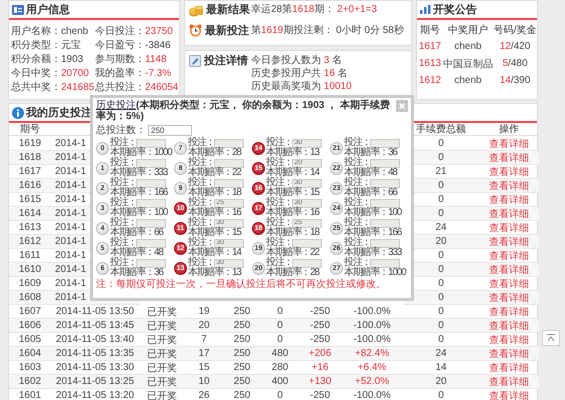  What do you see at coordinates (18, 112) in the screenshot?
I see `info-icon` at bounding box center [18, 112].